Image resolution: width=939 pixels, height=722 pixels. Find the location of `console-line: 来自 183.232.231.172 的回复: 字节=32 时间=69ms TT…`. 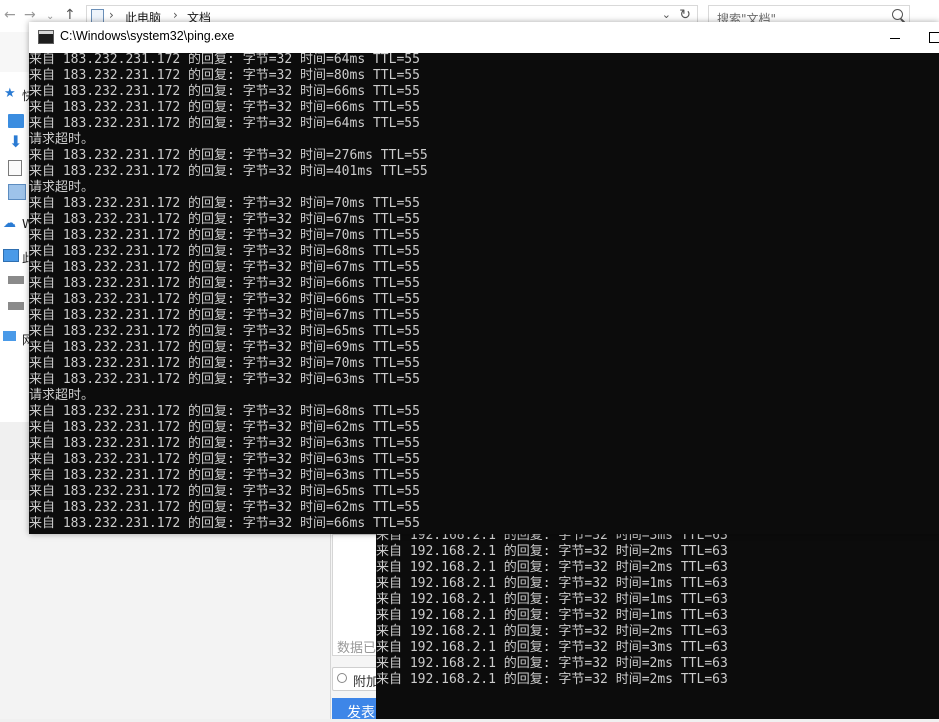

console-line: 来自 183.232.231.172 的回复: 字节=32 时间=69ms TT… is located at coordinates (224, 347).